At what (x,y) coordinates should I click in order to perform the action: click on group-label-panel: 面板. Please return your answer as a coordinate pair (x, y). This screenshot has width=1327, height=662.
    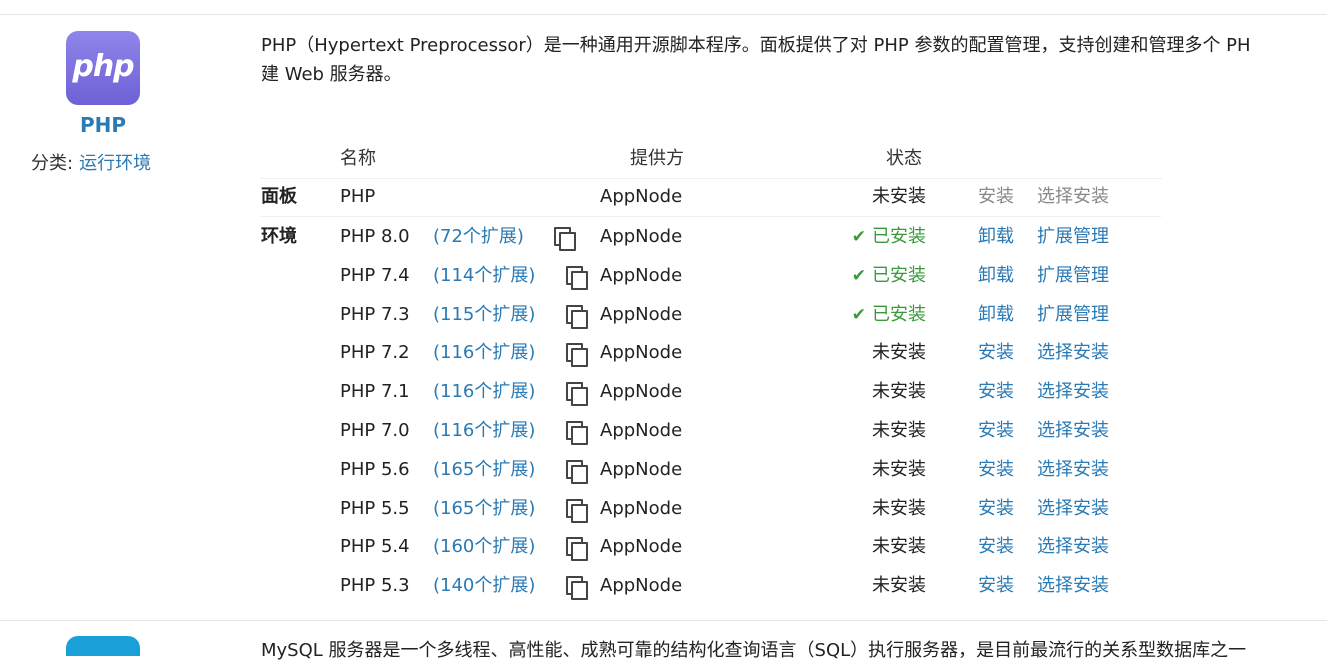
    Looking at the image, I should click on (279, 196).